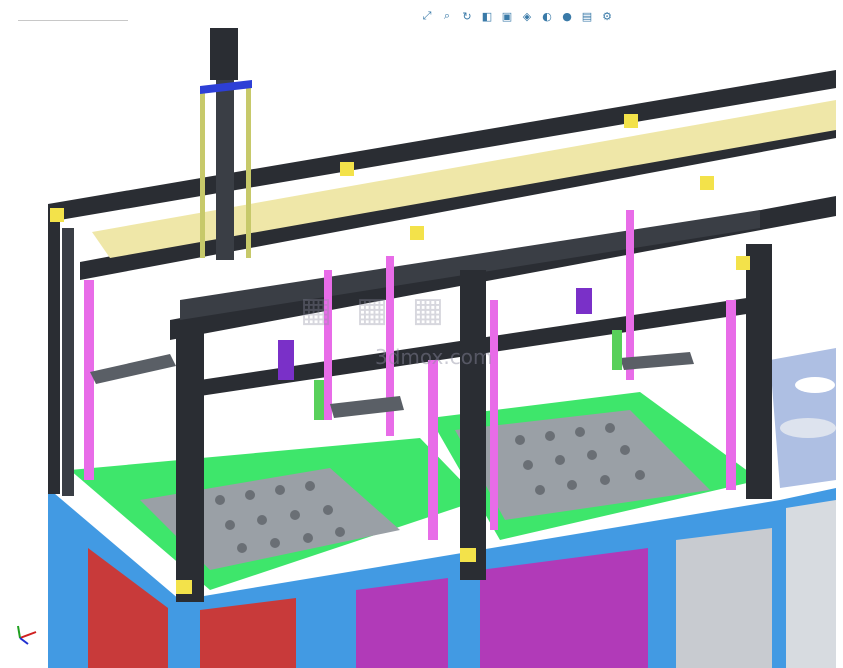 The width and height of the screenshot is (843, 668). What do you see at coordinates (811, 584) in the screenshot?
I see `panel-gray-far` at bounding box center [811, 584].